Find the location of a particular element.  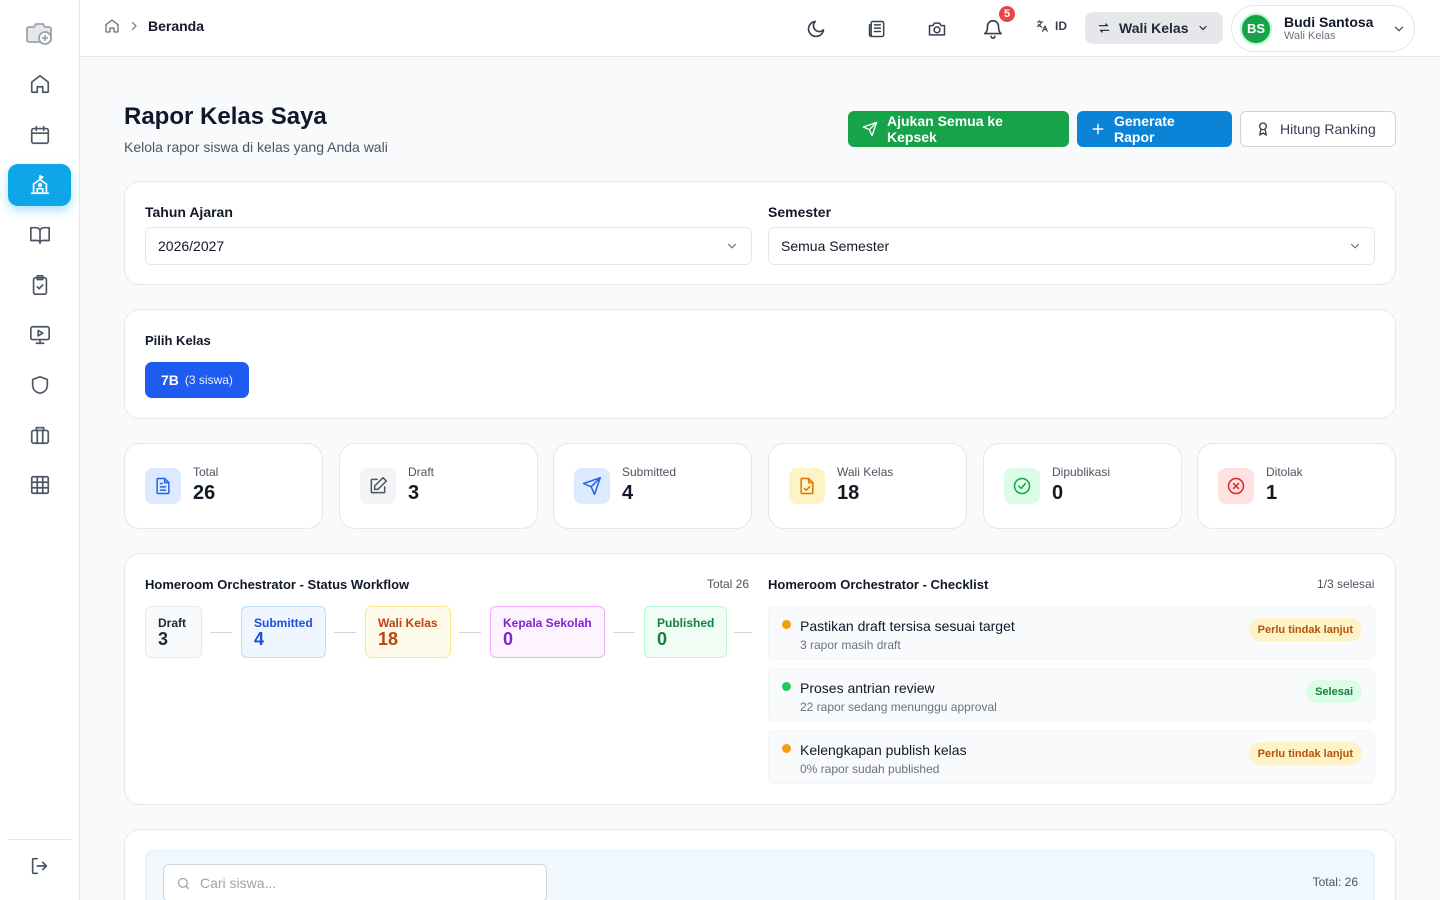

stat-value: 3 is located at coordinates (414, 493).